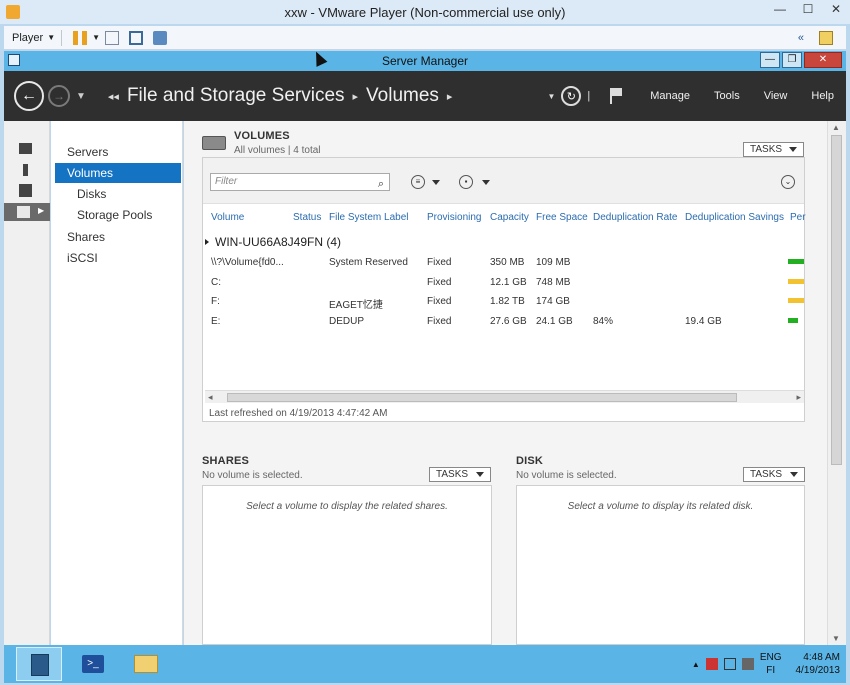  Describe the element at coordinates (227, 217) in the screenshot. I see `col-volume: Volume` at that location.